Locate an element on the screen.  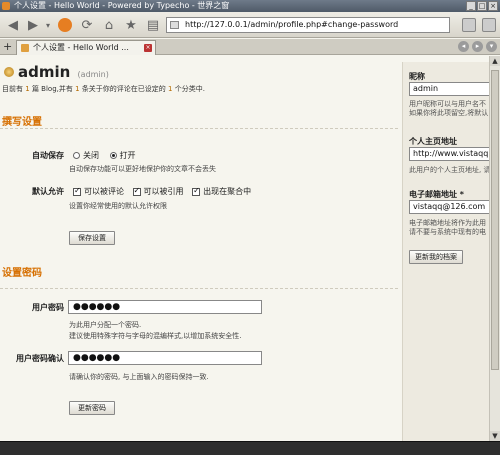
autosave-label: 自动保存 is located at coordinates (48, 155).